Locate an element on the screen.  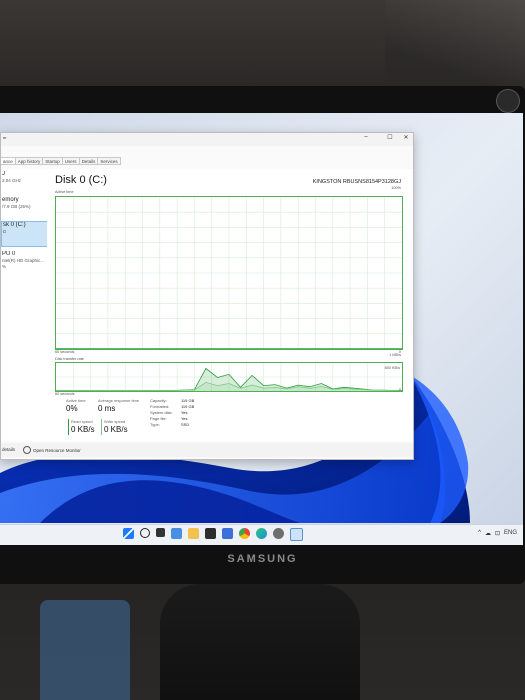
webcam-icon is located at coordinates (508, 101).